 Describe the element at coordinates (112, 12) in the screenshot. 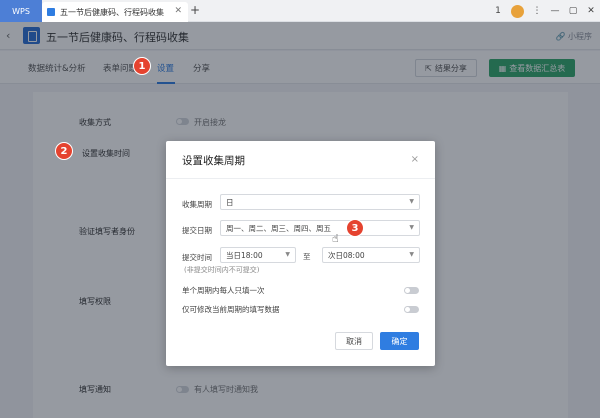

I see `document-tab-title: 五一节后健康码、行程码收集` at that location.